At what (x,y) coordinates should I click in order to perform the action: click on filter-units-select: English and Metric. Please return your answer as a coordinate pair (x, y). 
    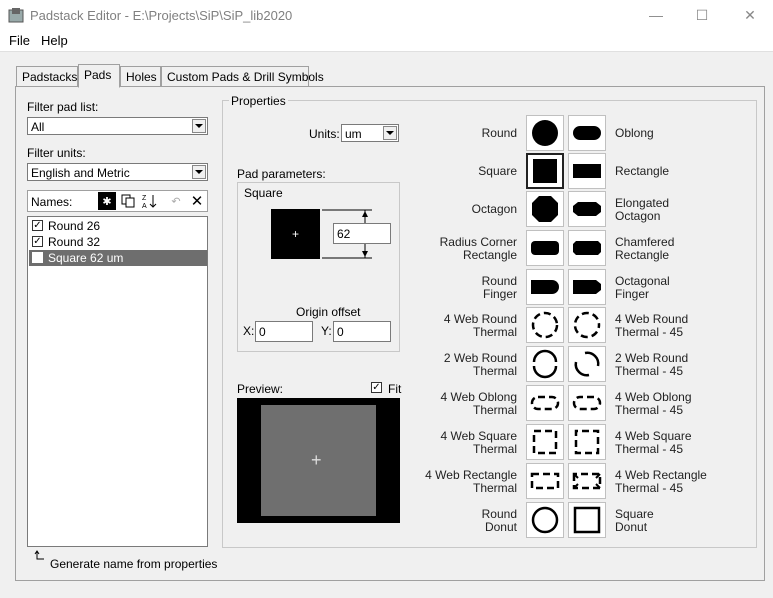
    Looking at the image, I should click on (117, 172).